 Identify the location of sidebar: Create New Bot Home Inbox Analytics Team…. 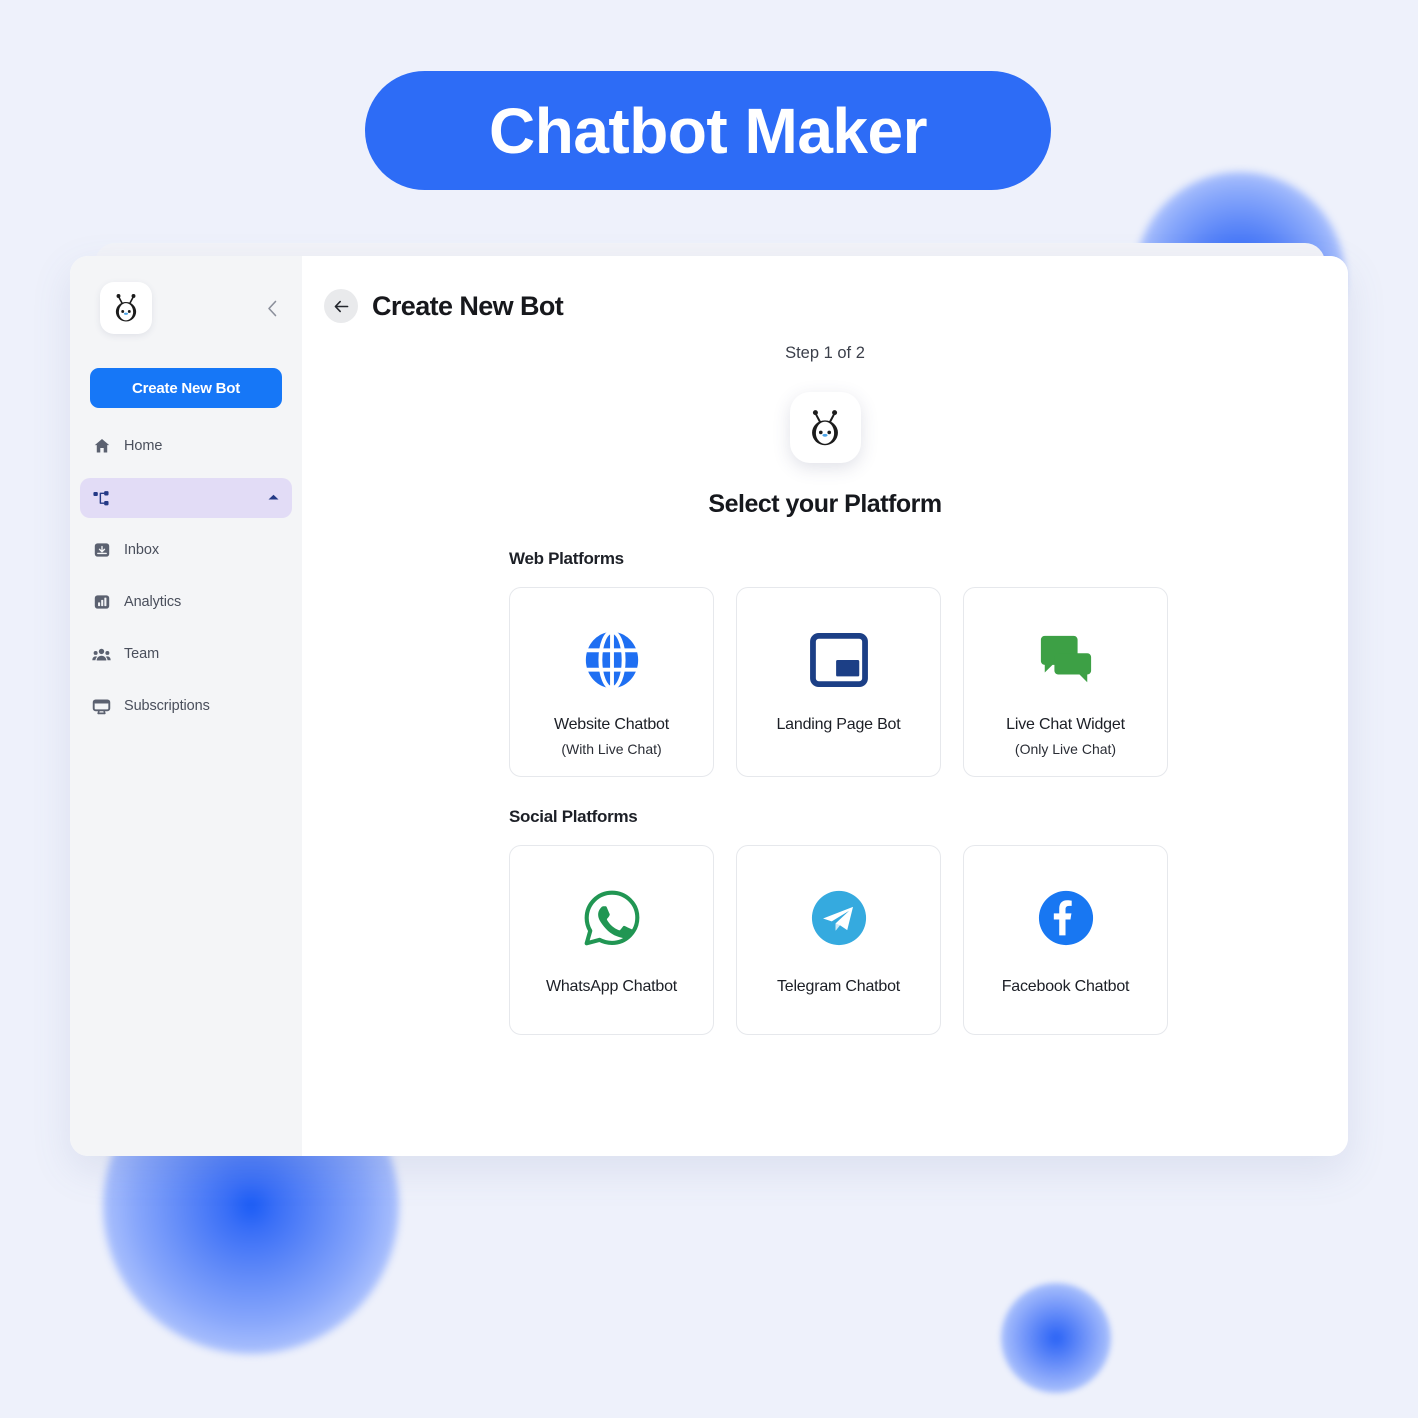
(186, 706).